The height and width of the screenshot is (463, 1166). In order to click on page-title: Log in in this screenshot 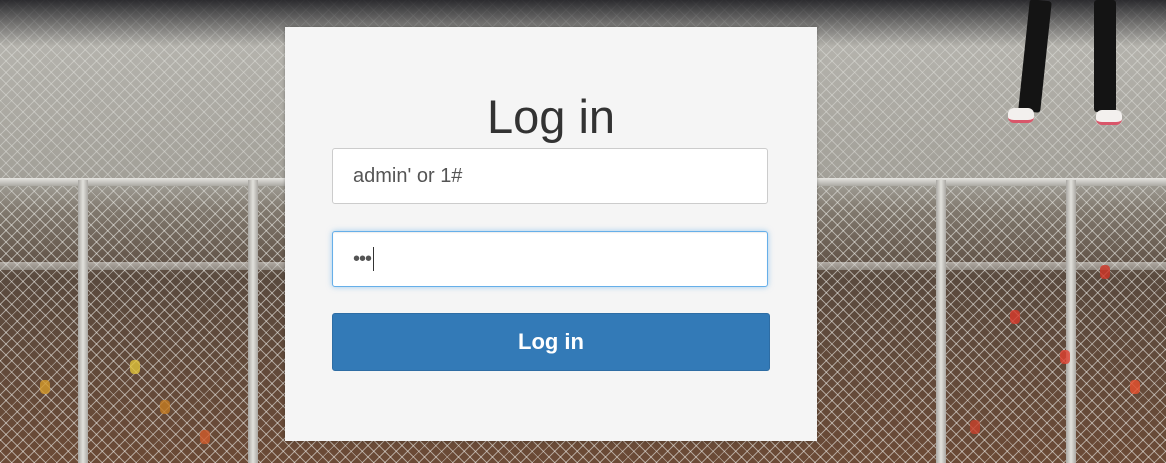, I will do `click(551, 116)`.